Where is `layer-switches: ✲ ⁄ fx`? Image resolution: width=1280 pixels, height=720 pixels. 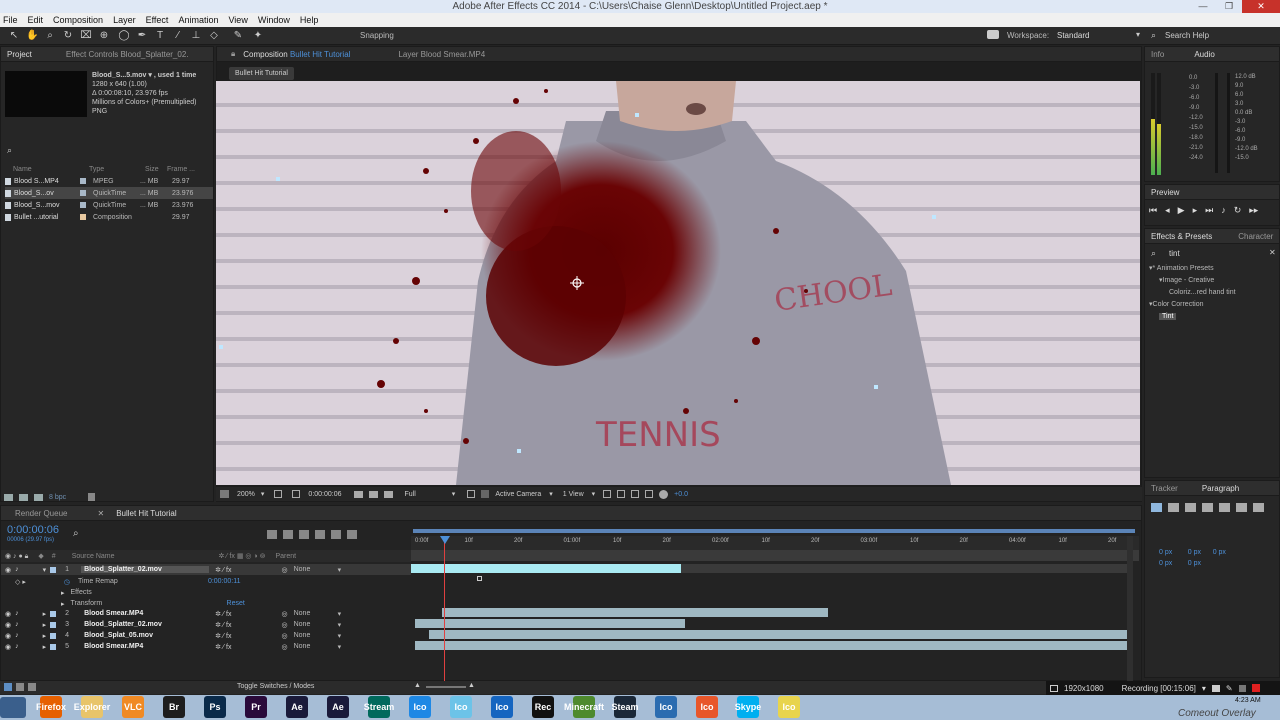
layer-switches: ✲ ⁄ fx is located at coordinates (223, 625).